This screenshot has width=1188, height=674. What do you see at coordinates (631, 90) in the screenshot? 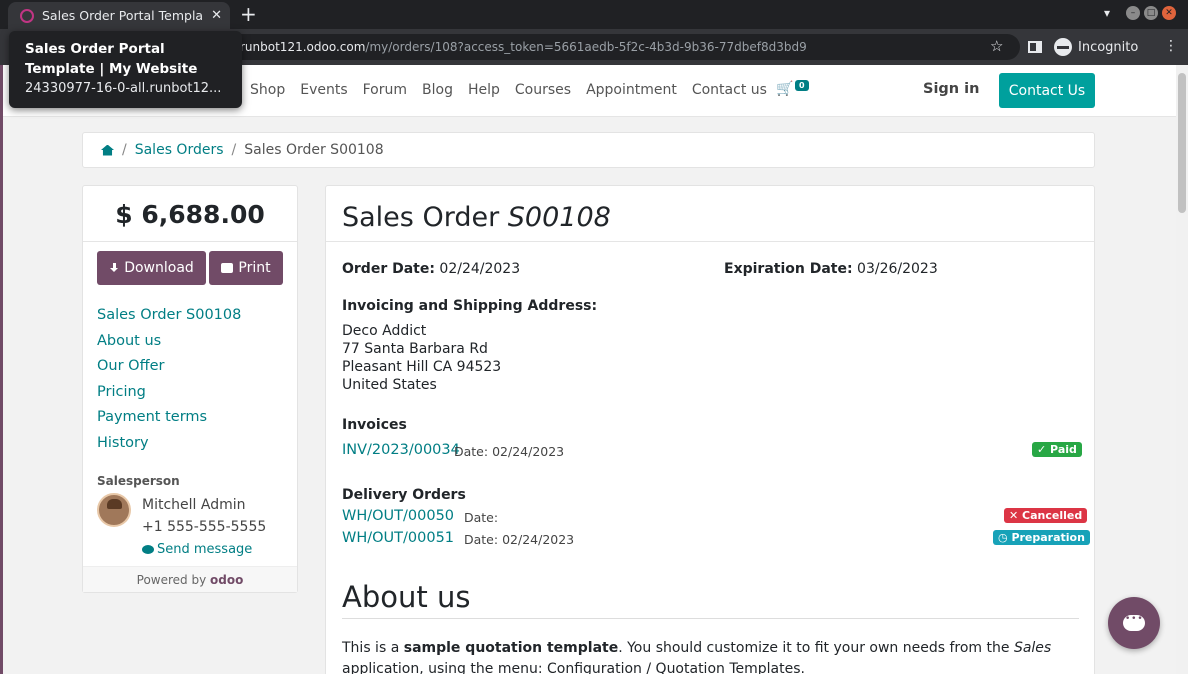
I see `menu-item-appointment: Appointment` at bounding box center [631, 90].